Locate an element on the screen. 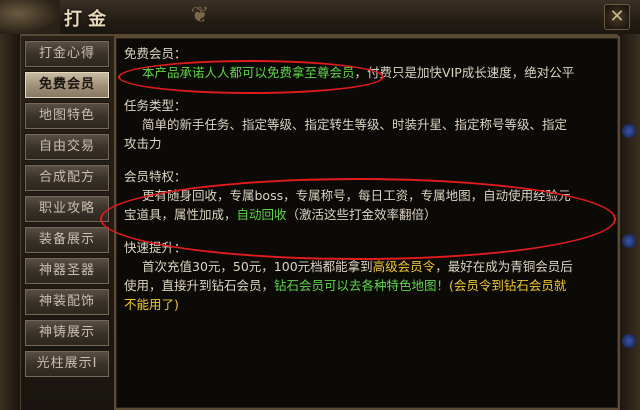 The width and height of the screenshot is (640, 410). body-text: ，付费只是加快VIP成长速度，绝对公平 is located at coordinates (464, 72).